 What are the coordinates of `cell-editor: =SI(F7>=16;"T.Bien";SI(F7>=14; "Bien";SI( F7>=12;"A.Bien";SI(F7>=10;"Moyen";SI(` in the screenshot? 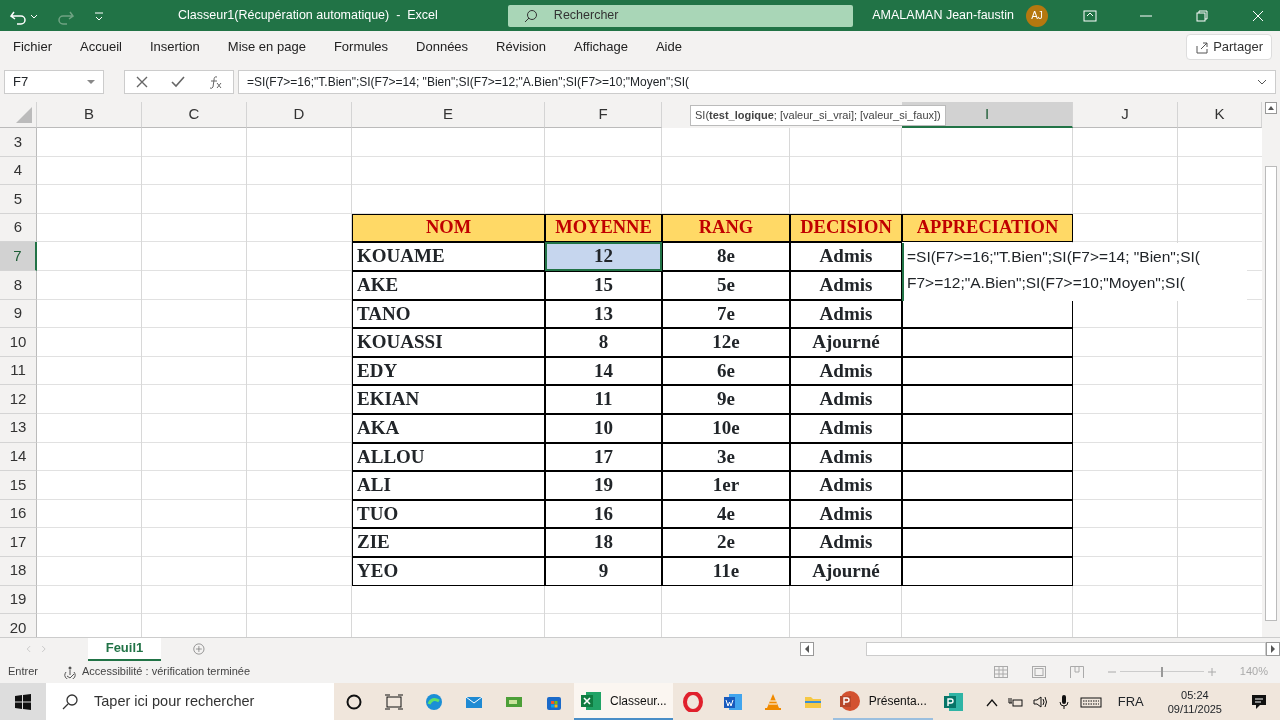 It's located at (1074, 271).